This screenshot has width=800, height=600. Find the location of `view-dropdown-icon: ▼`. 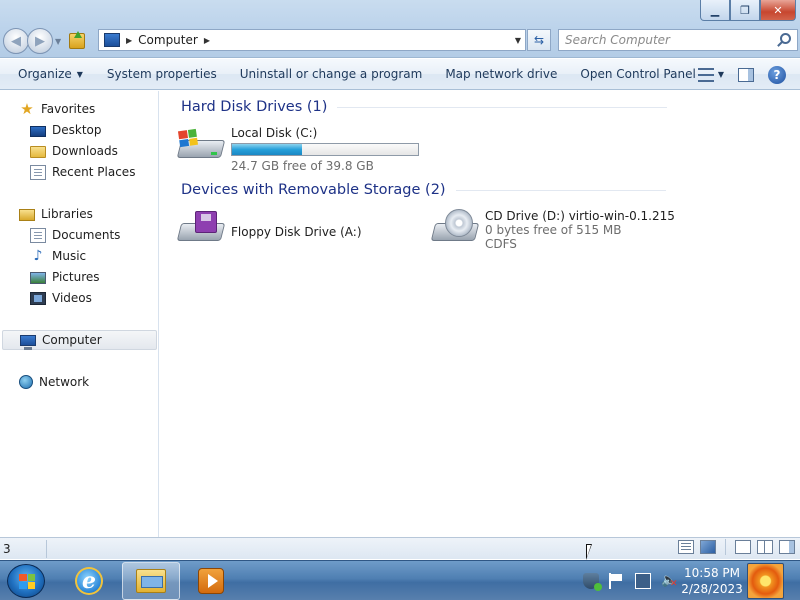

view-dropdown-icon: ▼ is located at coordinates (721, 74).